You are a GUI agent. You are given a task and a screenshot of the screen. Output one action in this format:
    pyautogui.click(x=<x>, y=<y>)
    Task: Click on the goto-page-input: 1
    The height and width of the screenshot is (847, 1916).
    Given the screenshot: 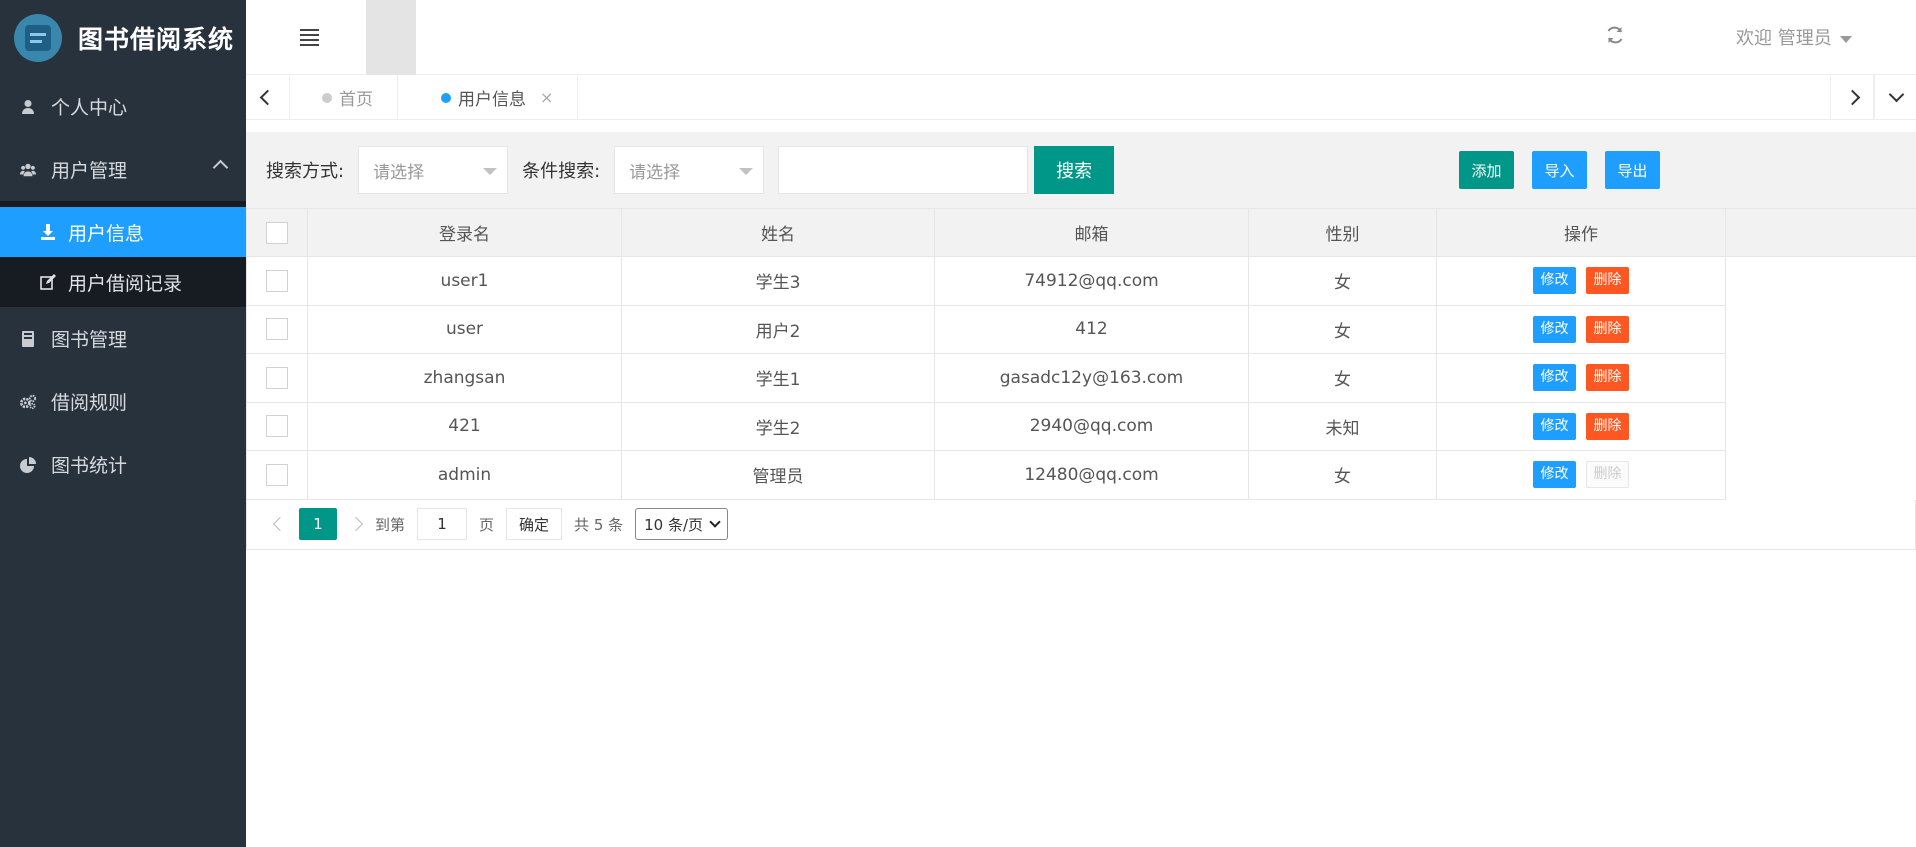 What is the action you would take?
    pyautogui.click(x=442, y=524)
    